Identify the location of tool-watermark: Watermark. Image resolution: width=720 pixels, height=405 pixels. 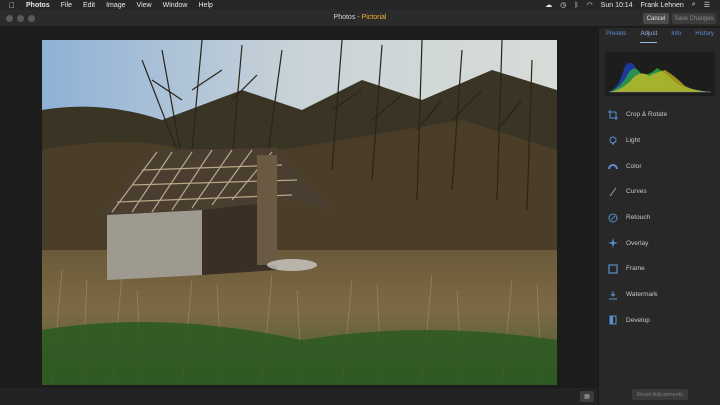
(662, 295).